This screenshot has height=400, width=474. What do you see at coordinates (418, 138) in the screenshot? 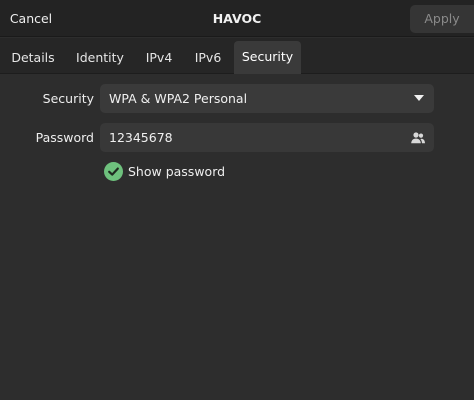
I see `users-icon` at bounding box center [418, 138].